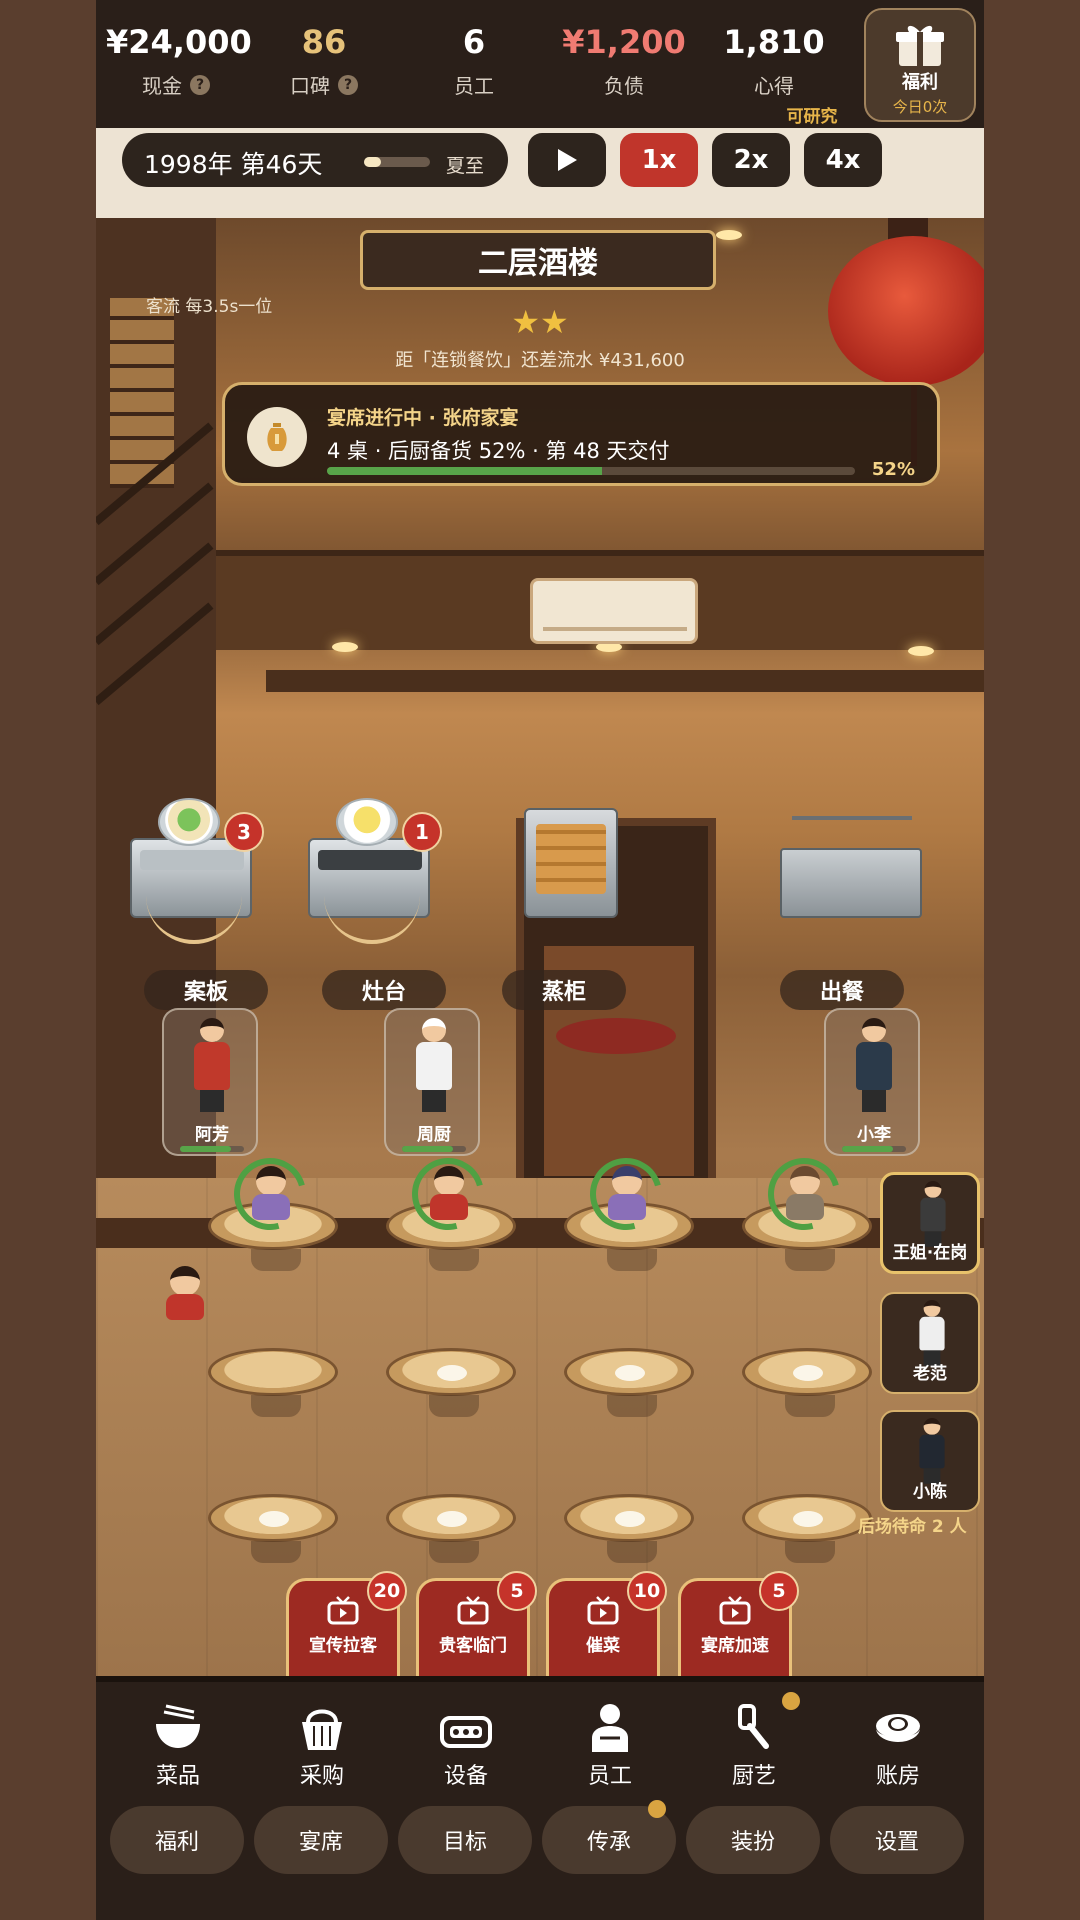  I want to click on promote-button: 宣传拉客 20, so click(346, 1623).